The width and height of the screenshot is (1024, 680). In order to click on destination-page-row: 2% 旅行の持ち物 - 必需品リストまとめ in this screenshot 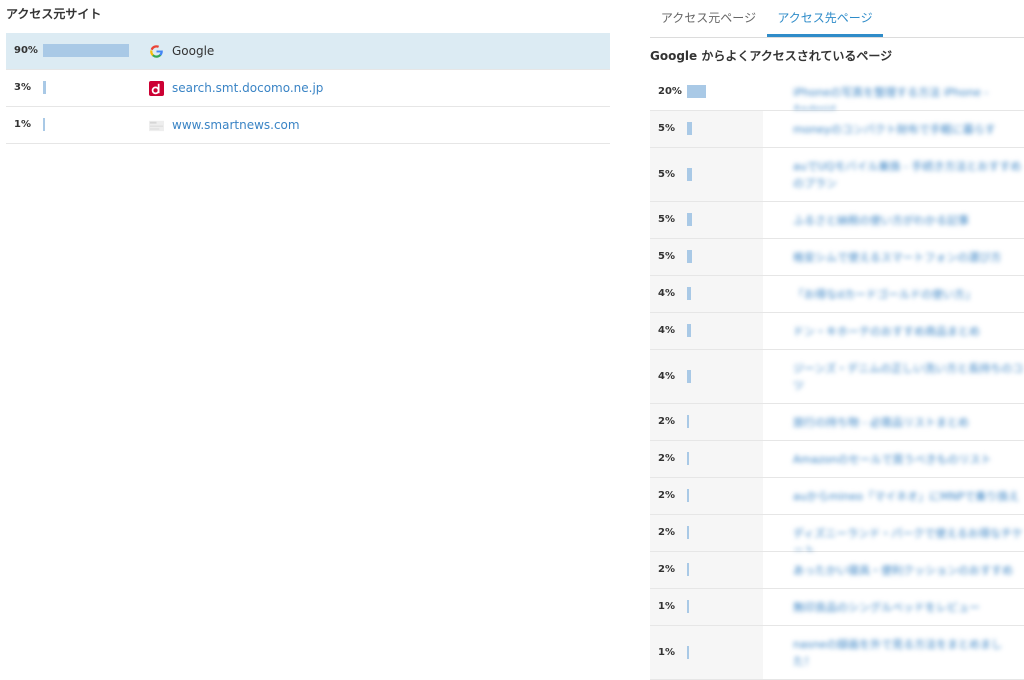, I will do `click(837, 422)`.